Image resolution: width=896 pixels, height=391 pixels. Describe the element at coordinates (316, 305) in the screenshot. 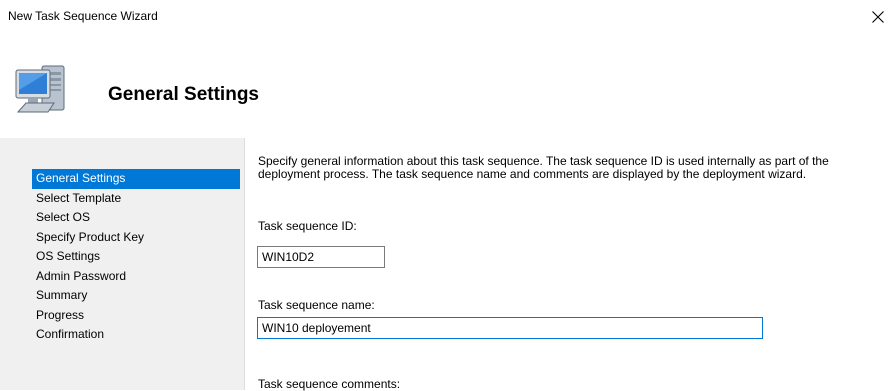

I see `task-name-label: Task sequence name:` at that location.